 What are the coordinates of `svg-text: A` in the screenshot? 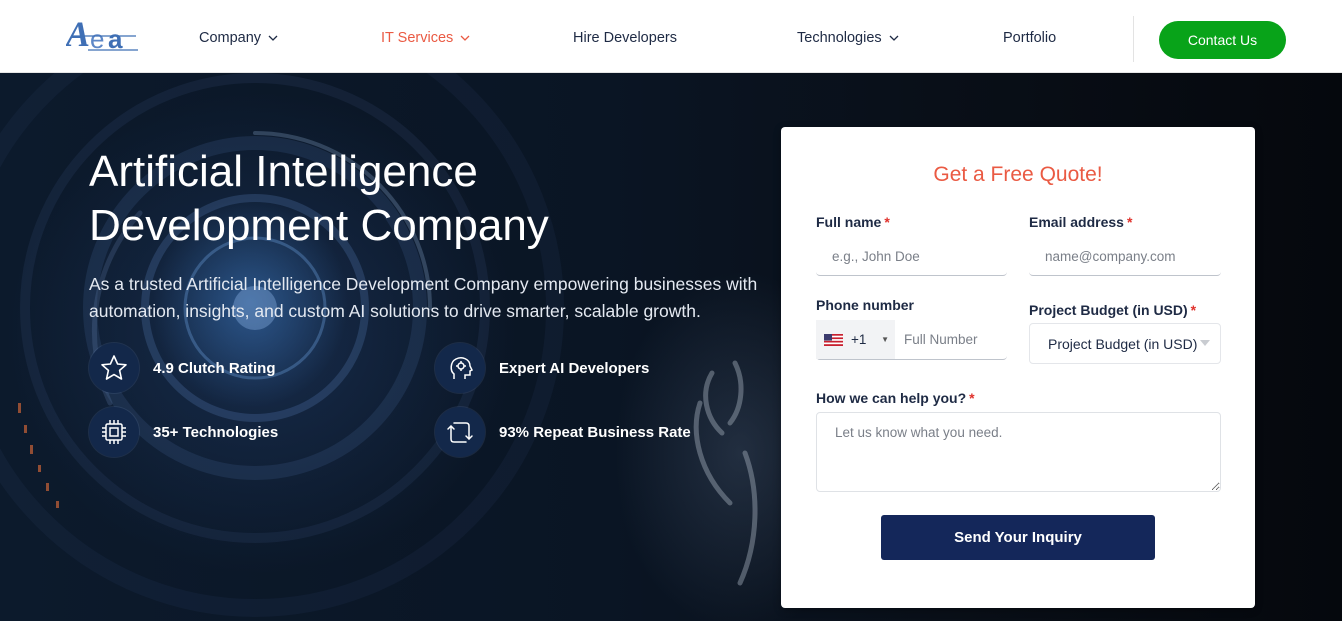 It's located at (78, 34).